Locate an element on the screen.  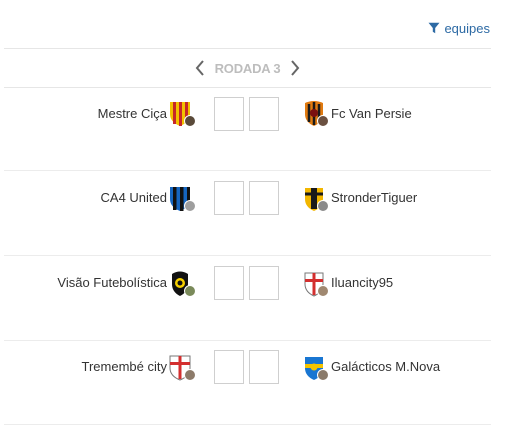
filter-icon is located at coordinates (434, 28).